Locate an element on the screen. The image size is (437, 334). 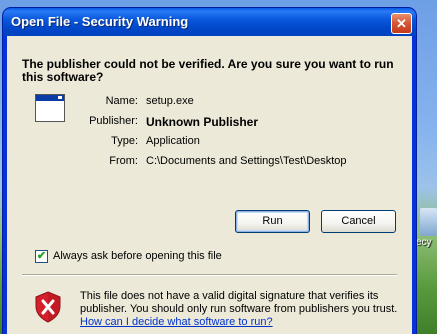
field-label: Name: is located at coordinates (121, 101).